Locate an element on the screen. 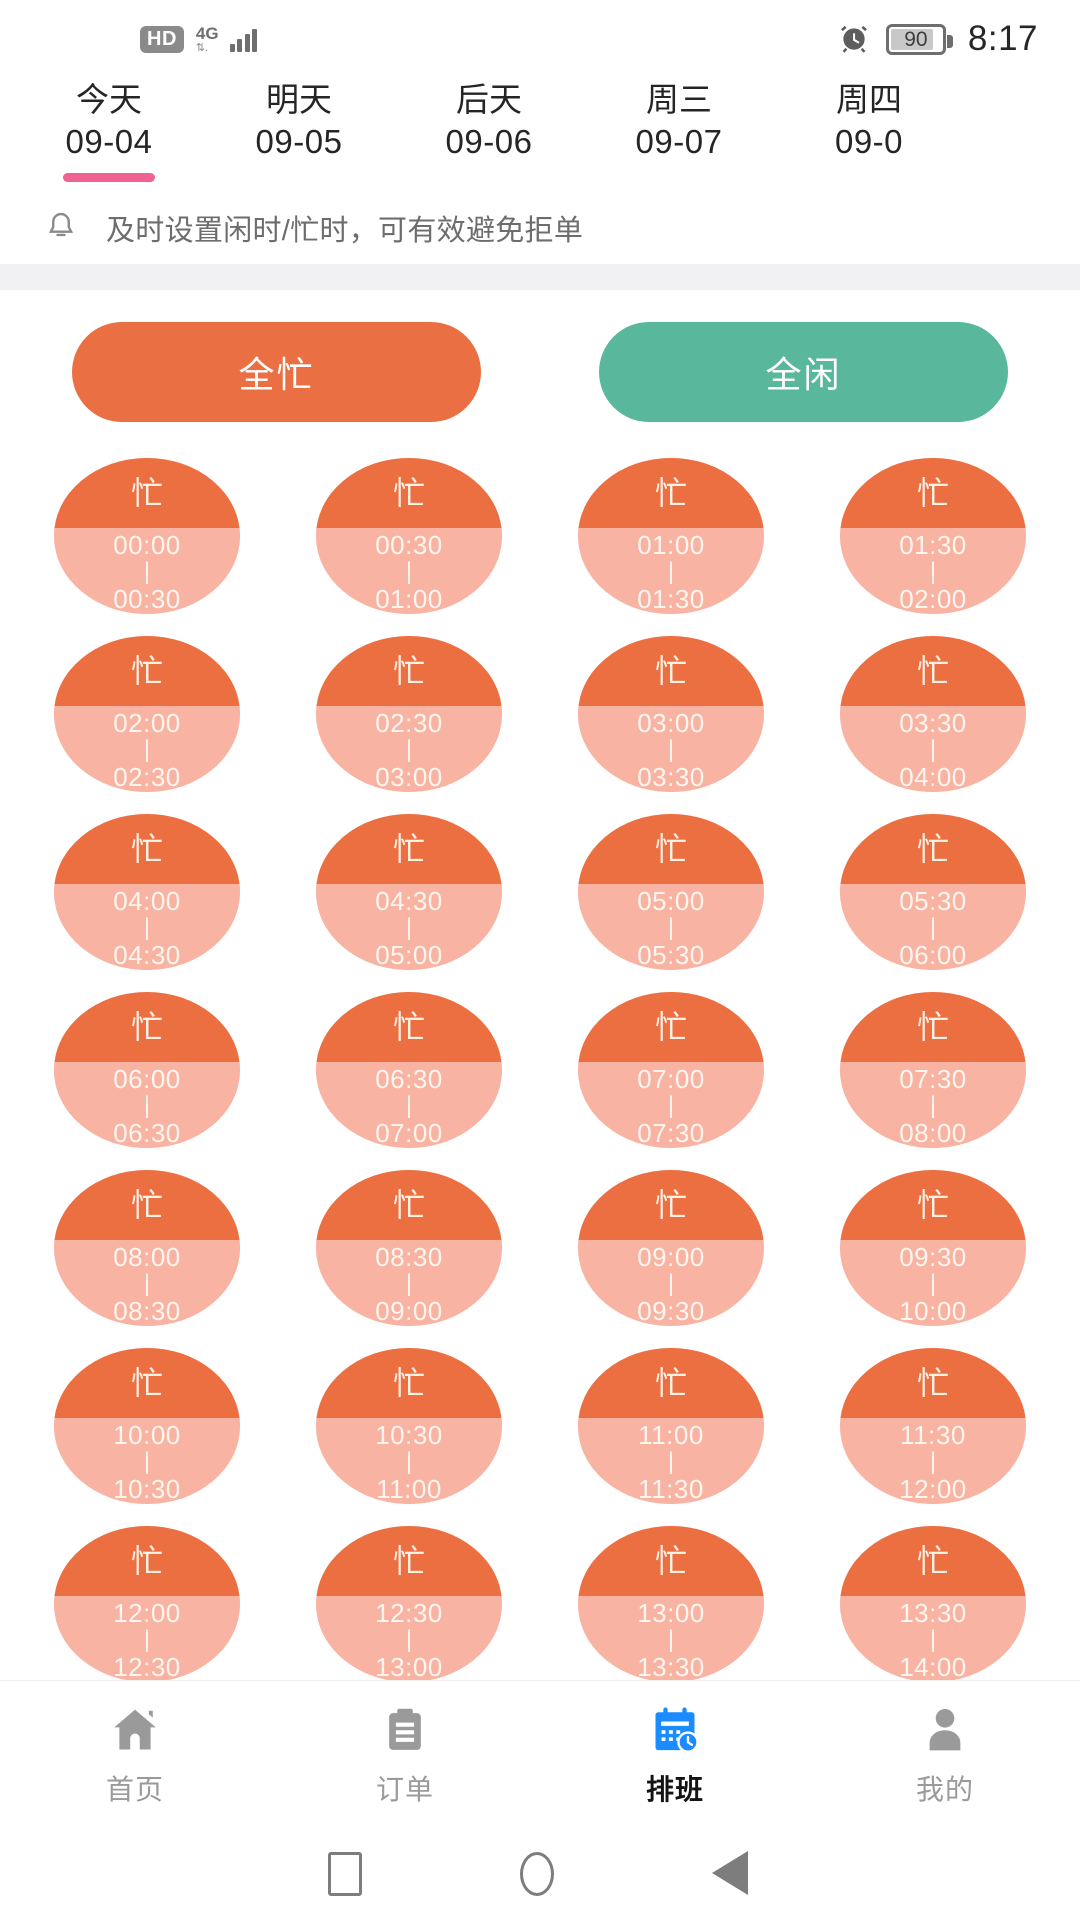 This screenshot has width=1080, height=1920. time-slot: 忙 04:30 | 05:00 is located at coordinates (409, 892).